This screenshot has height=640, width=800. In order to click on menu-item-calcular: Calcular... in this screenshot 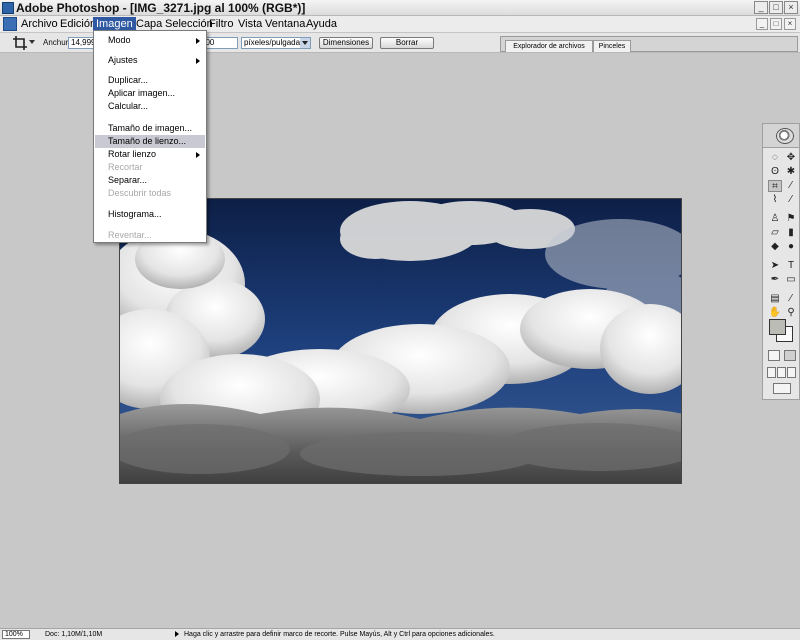, I will do `click(150, 106)`.